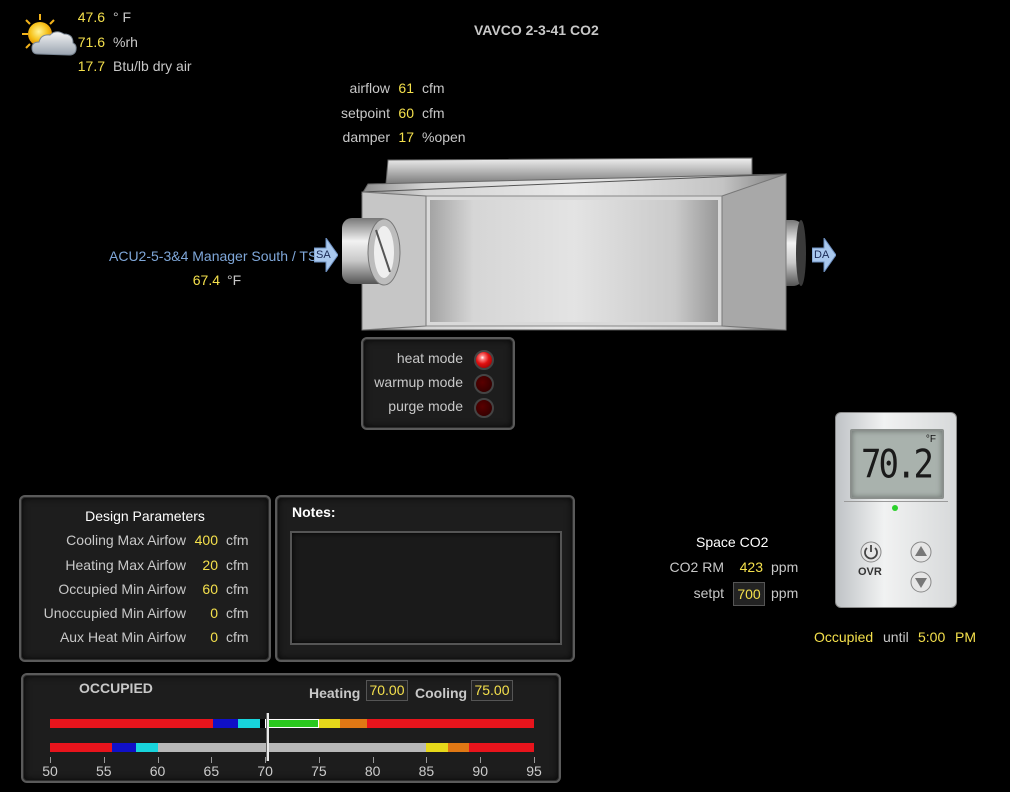  Describe the element at coordinates (484, 408) in the screenshot. I see `purge-mode-led-icon` at that location.